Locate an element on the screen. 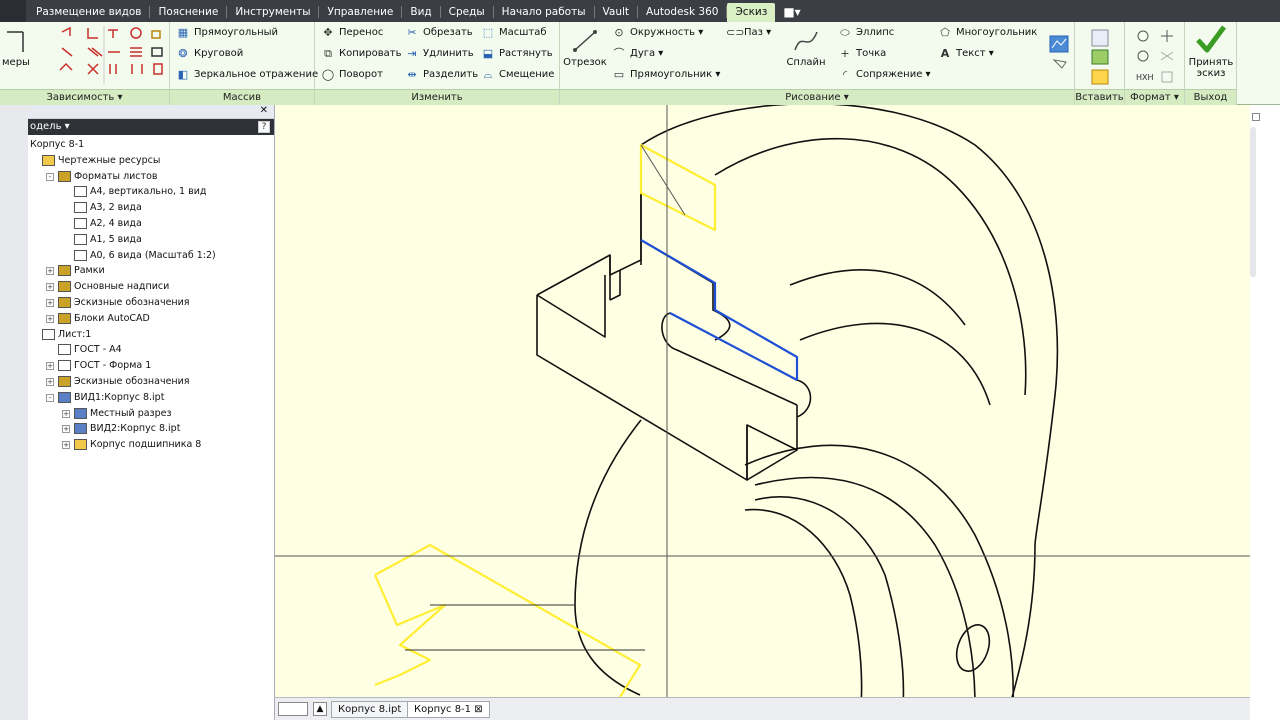  format-group-label: Формат ▾ is located at coordinates (1154, 97).